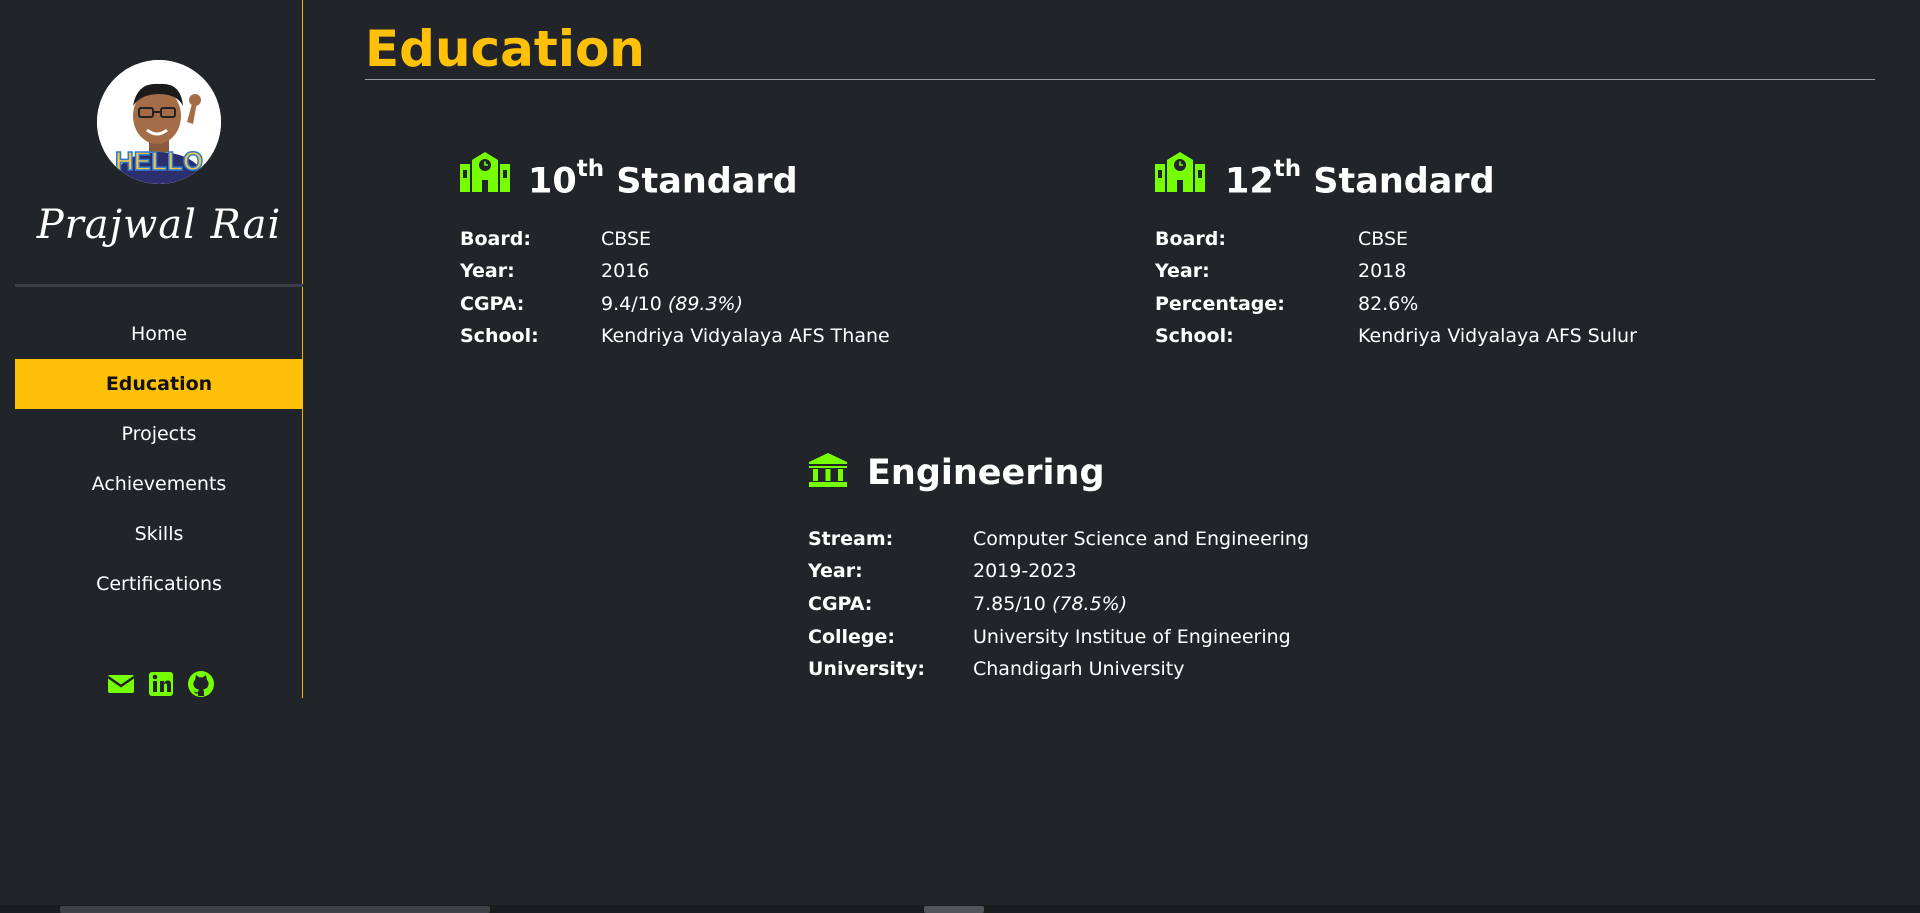 This screenshot has width=1920, height=913. I want to click on nav-item-achievements: Achievements, so click(159, 484).